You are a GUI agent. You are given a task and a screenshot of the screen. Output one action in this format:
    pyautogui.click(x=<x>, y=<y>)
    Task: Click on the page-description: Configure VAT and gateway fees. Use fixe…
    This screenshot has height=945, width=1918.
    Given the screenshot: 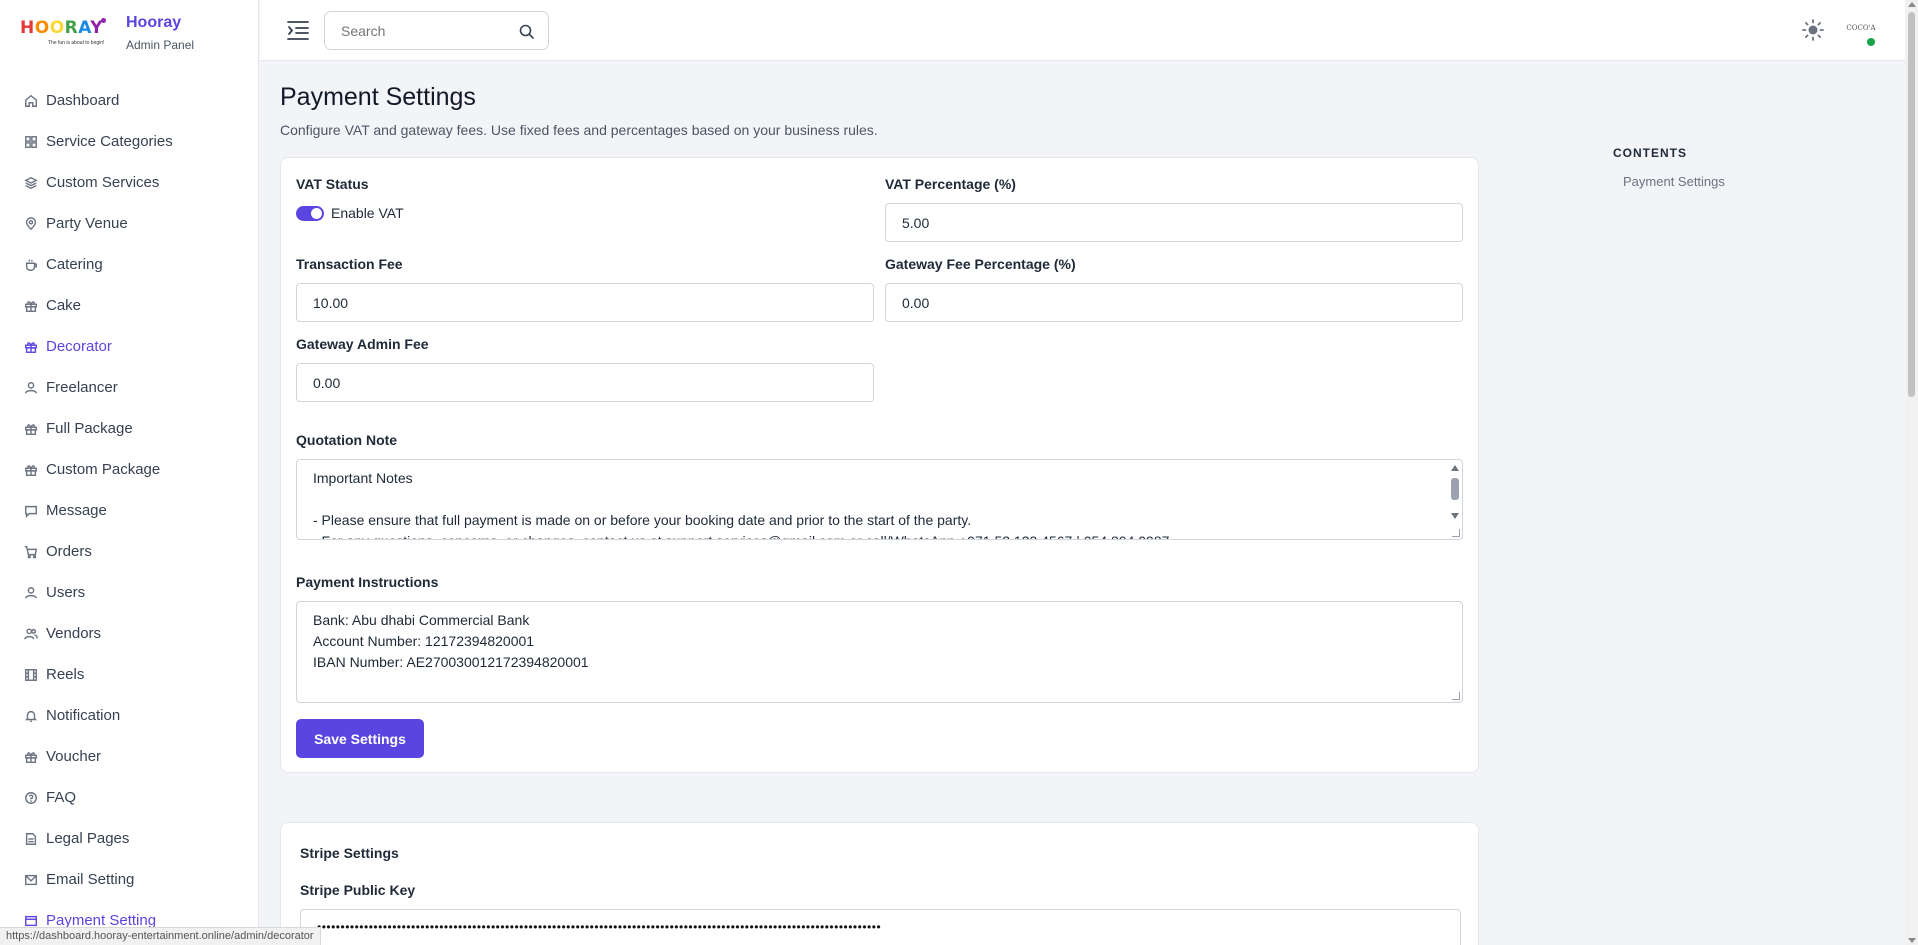 What is the action you would take?
    pyautogui.click(x=579, y=130)
    